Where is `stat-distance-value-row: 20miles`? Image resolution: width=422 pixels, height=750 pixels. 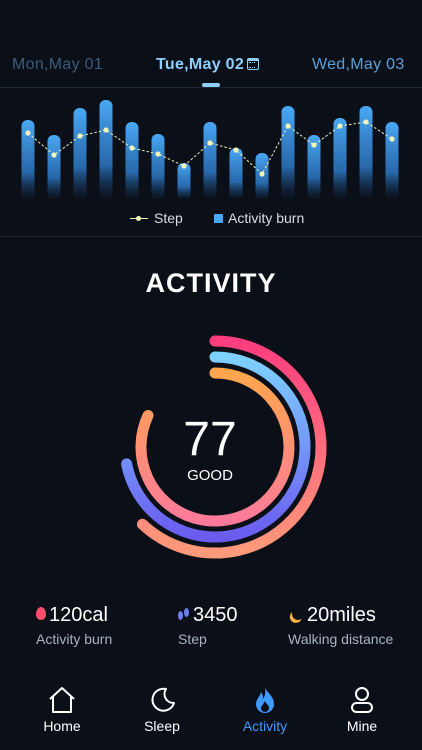 stat-distance-value-row: 20miles is located at coordinates (340, 615).